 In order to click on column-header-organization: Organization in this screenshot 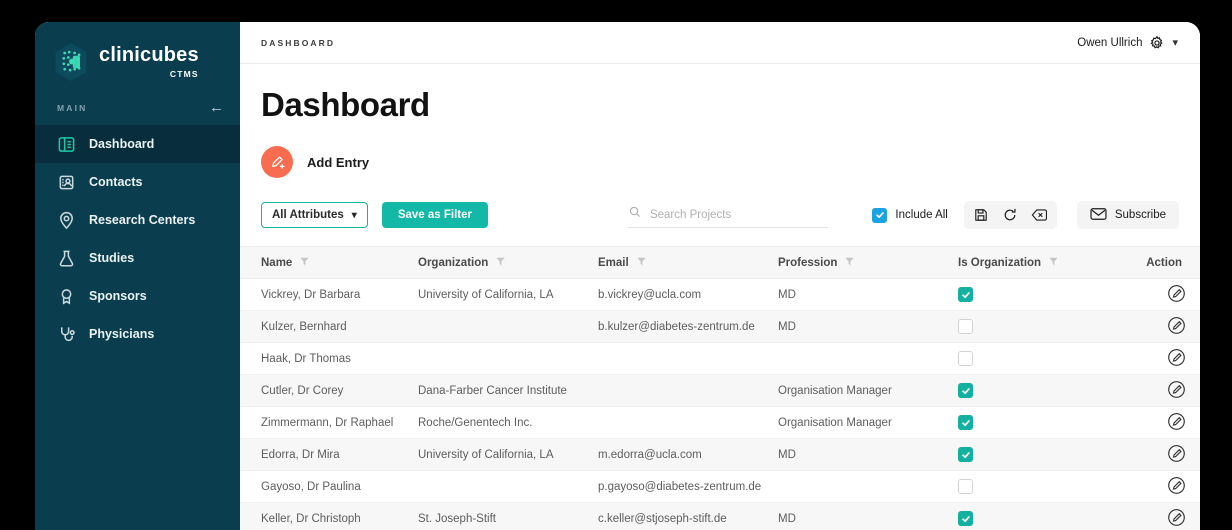, I will do `click(508, 262)`.